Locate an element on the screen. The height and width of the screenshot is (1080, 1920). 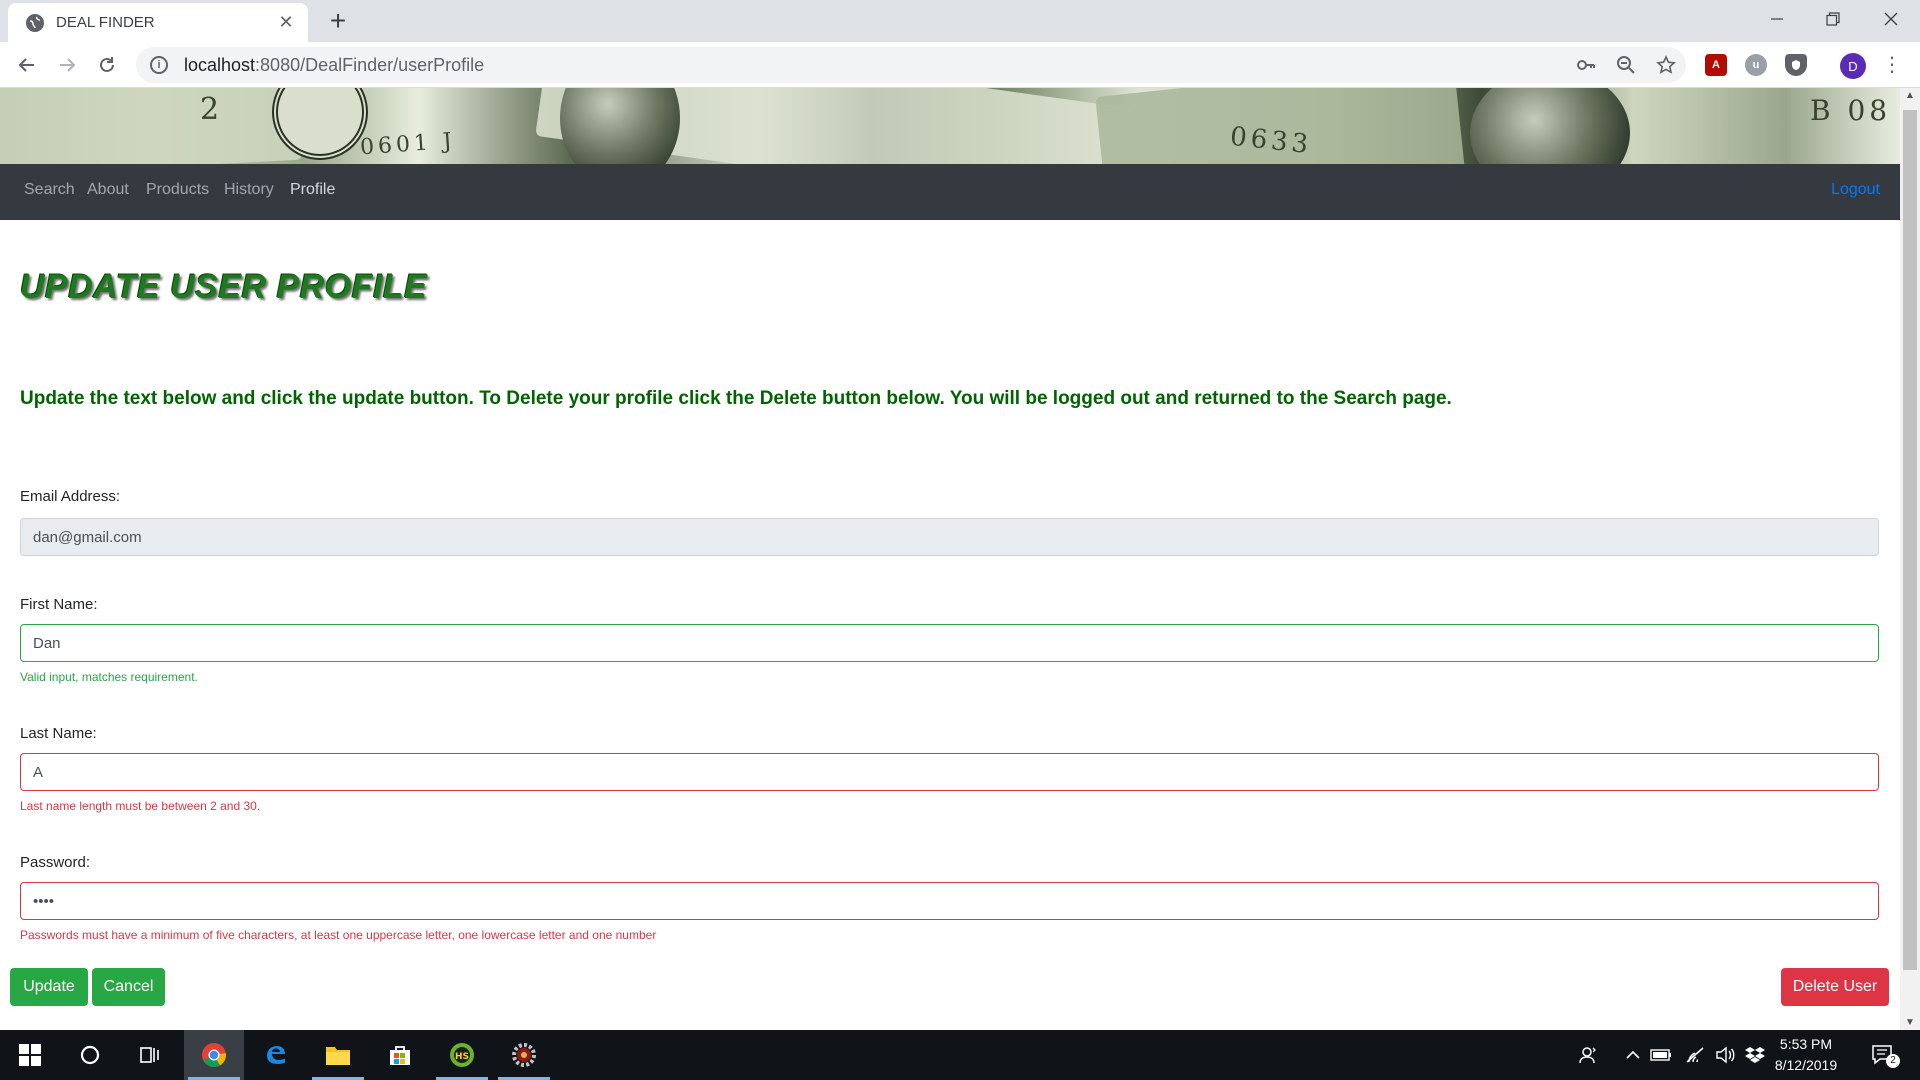
nav-history: History is located at coordinates (249, 190).